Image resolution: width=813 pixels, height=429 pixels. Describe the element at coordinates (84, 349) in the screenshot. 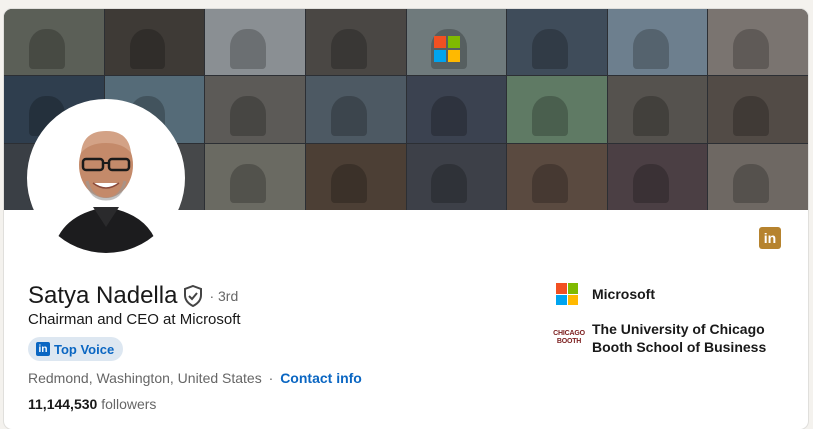

I see `top-voice-label: Top Voice` at that location.